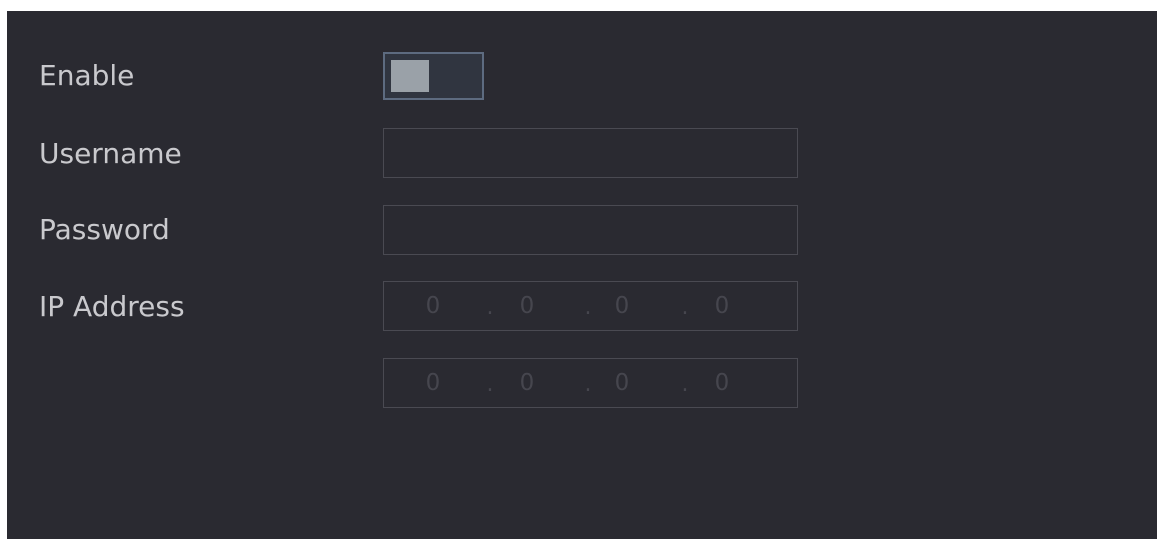  I want to click on ip-address-field: 0 . 0 . 0 . 0, so click(590, 306).